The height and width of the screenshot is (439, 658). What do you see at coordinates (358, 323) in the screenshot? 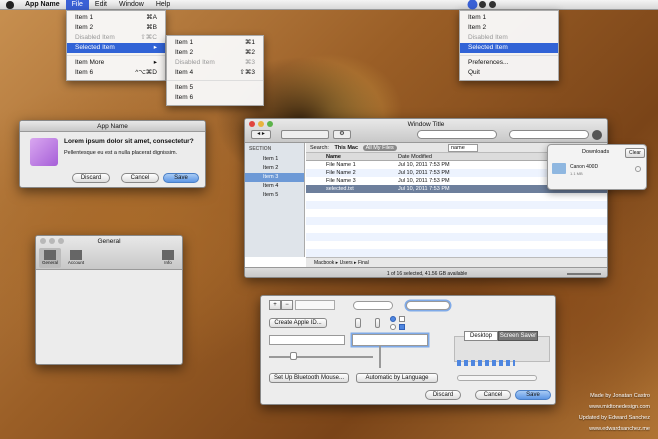
I see `stepper` at bounding box center [358, 323].